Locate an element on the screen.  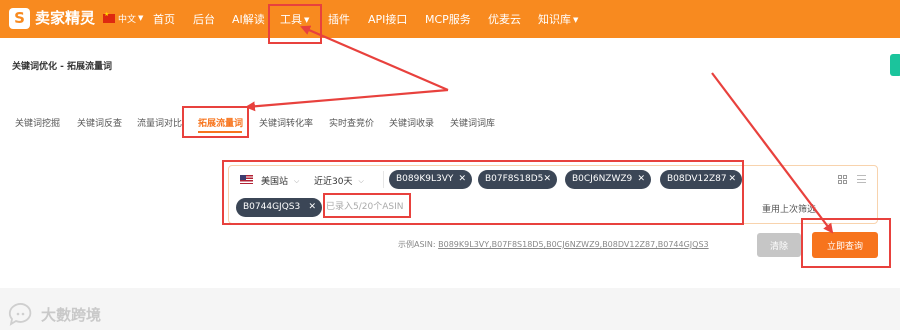
tab-reverse-asin: 关键词反查 is located at coordinates (99, 122).